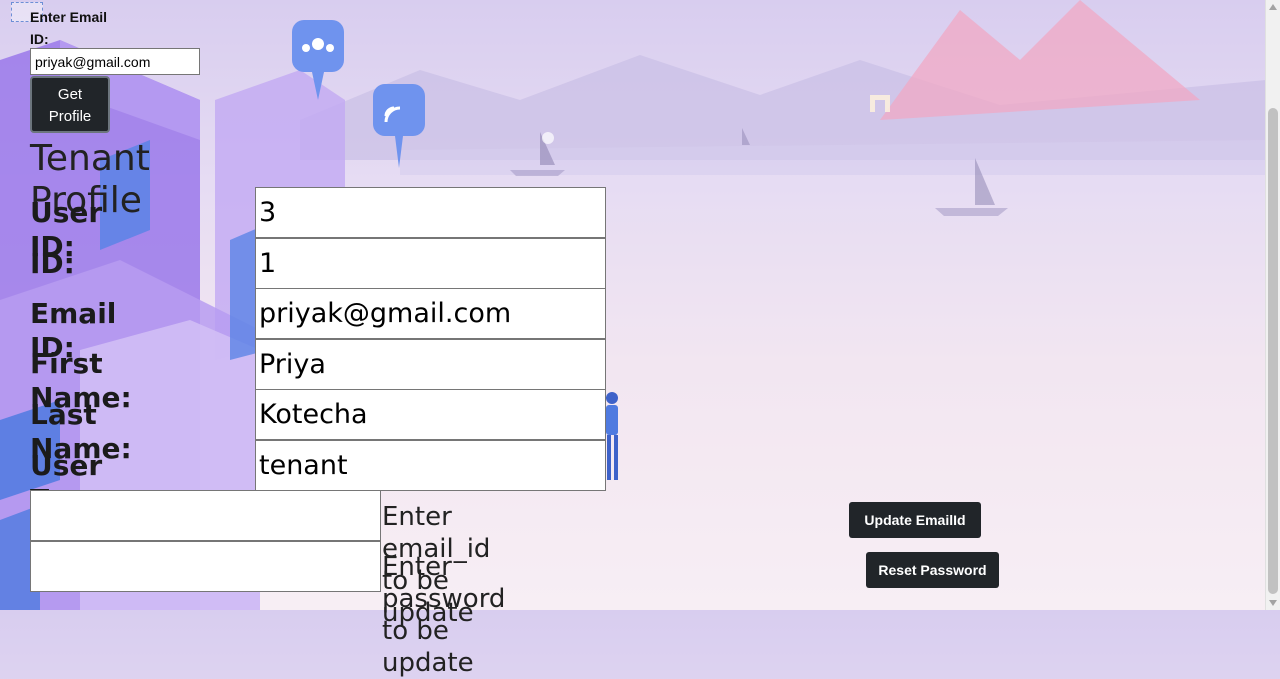  I want to click on scrollbar-thumb, so click(1273, 351).